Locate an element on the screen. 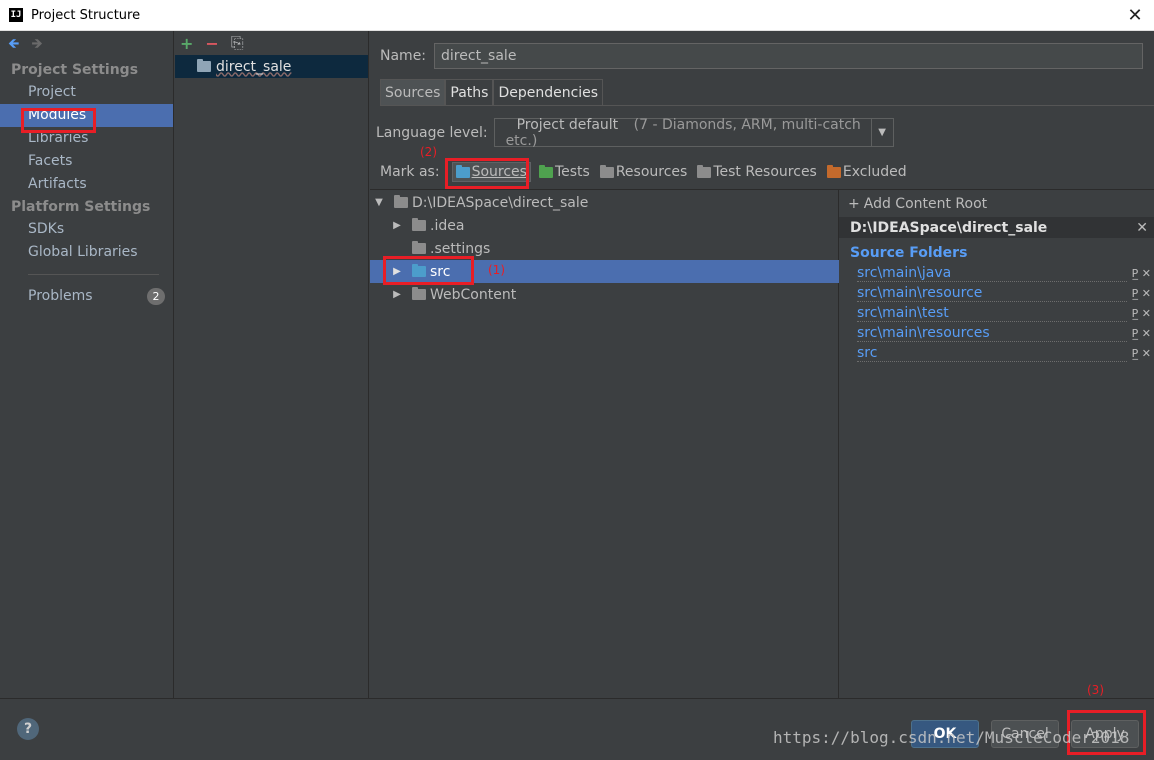 Image resolution: width=1154 pixels, height=760 pixels. tabs-divider is located at coordinates (767, 105).